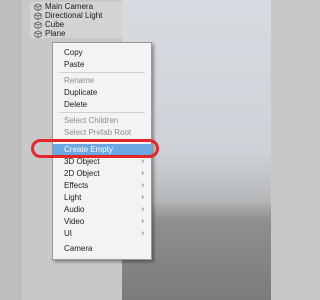 The height and width of the screenshot is (300, 320). What do you see at coordinates (74, 209) in the screenshot?
I see `menu-item-label: Audio` at bounding box center [74, 209].